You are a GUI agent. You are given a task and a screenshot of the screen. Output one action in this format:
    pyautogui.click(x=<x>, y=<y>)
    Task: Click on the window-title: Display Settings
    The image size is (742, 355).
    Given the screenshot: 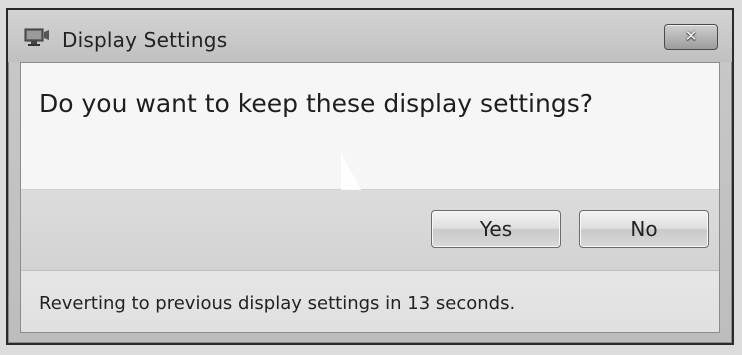 What is the action you would take?
    pyautogui.click(x=145, y=40)
    